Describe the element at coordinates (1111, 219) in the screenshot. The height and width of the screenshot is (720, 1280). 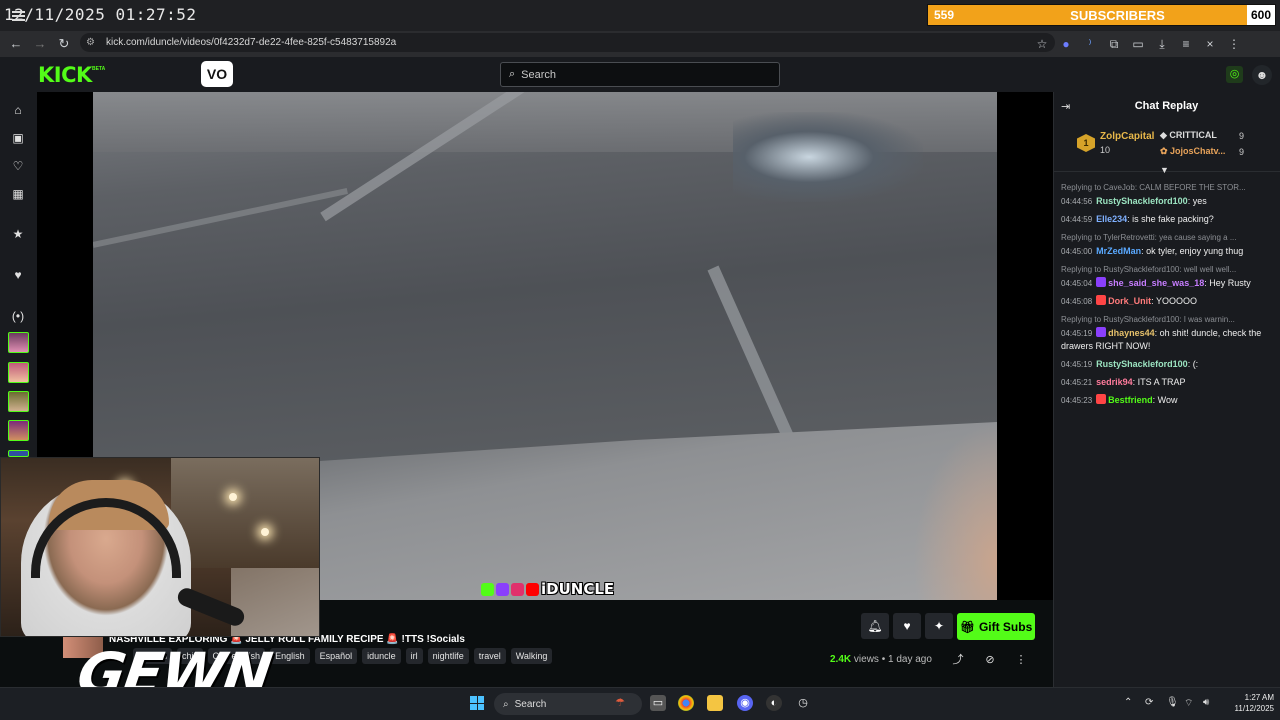
I see `chat-username: Elle234` at that location.